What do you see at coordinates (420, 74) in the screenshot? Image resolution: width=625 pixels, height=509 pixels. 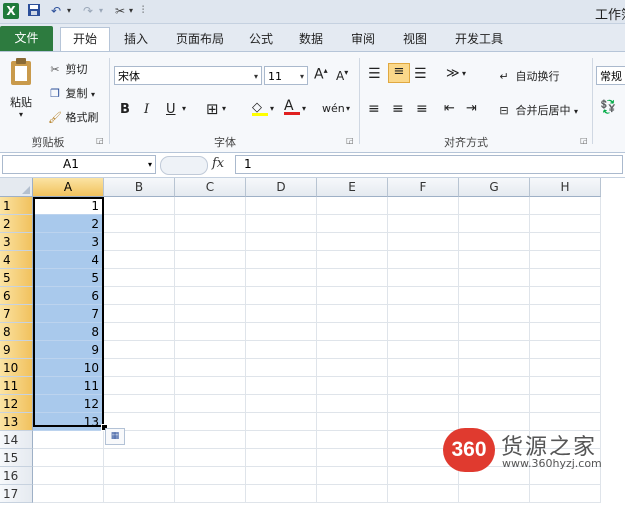 I see `align-bottom-icon: ☰` at bounding box center [420, 74].